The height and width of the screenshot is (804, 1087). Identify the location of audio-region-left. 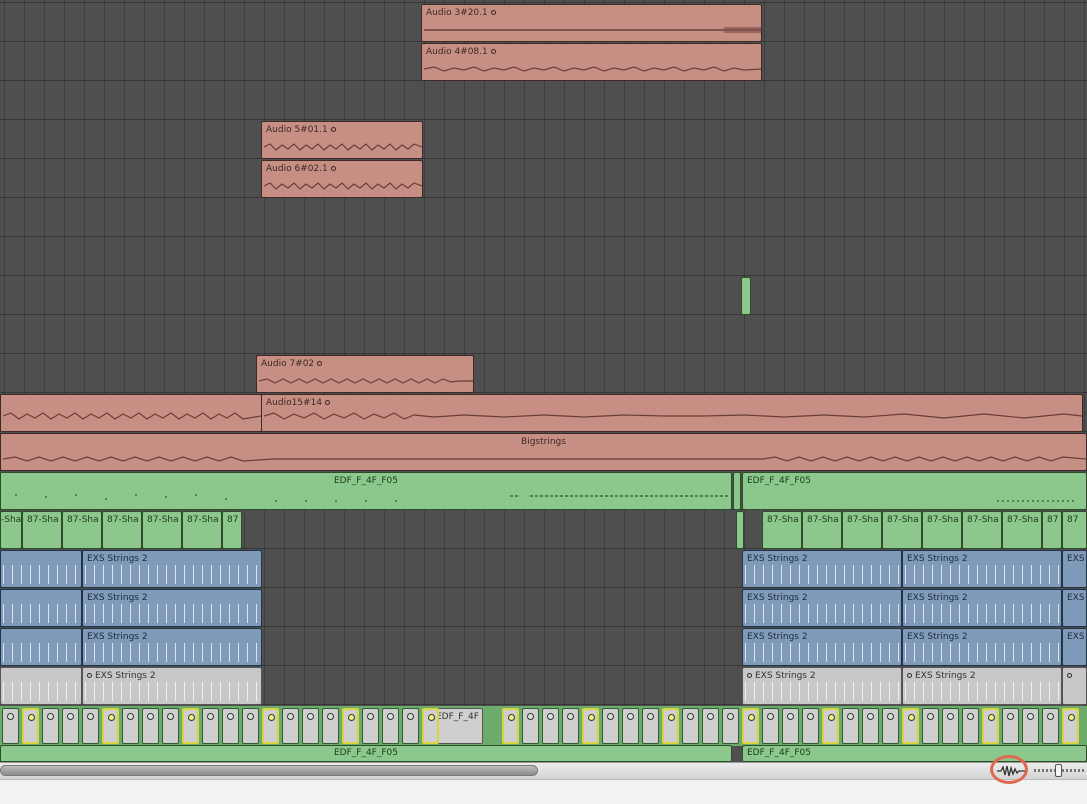
(131, 413).